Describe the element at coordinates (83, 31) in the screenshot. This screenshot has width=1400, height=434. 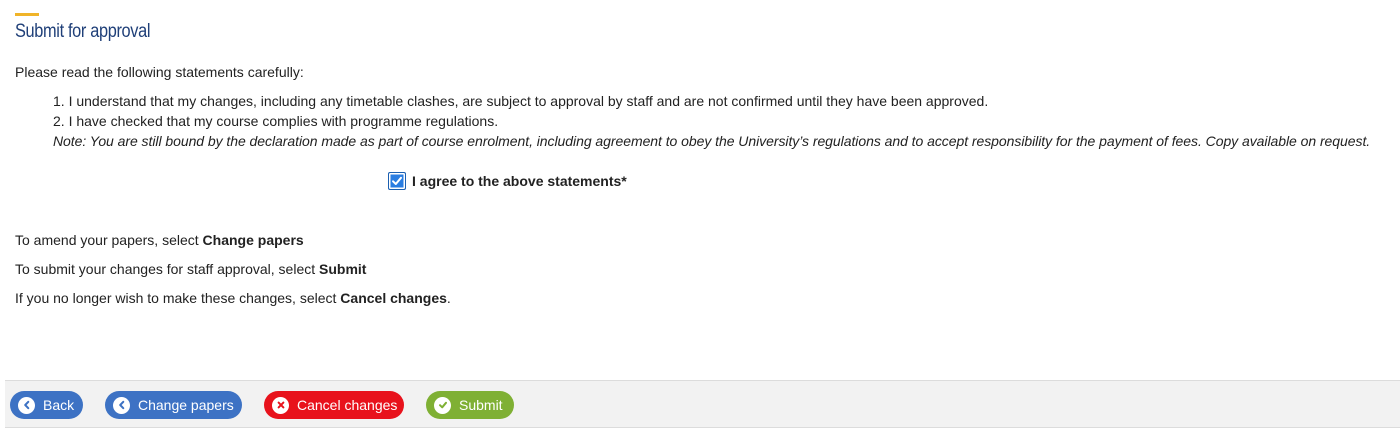
I see `page-title: Submit for approval` at that location.